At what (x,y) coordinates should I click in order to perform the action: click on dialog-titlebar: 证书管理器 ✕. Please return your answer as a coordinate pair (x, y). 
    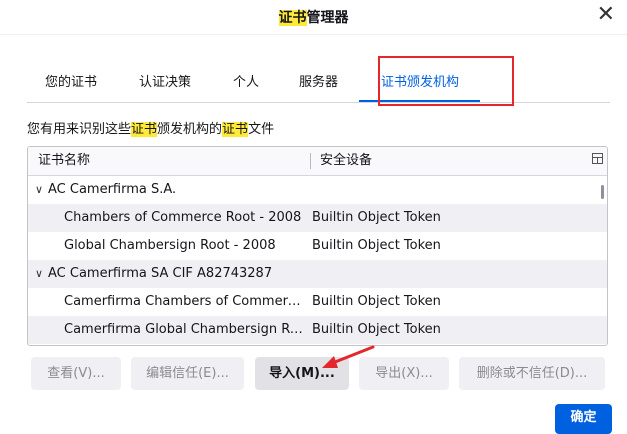
    Looking at the image, I should click on (313, 17).